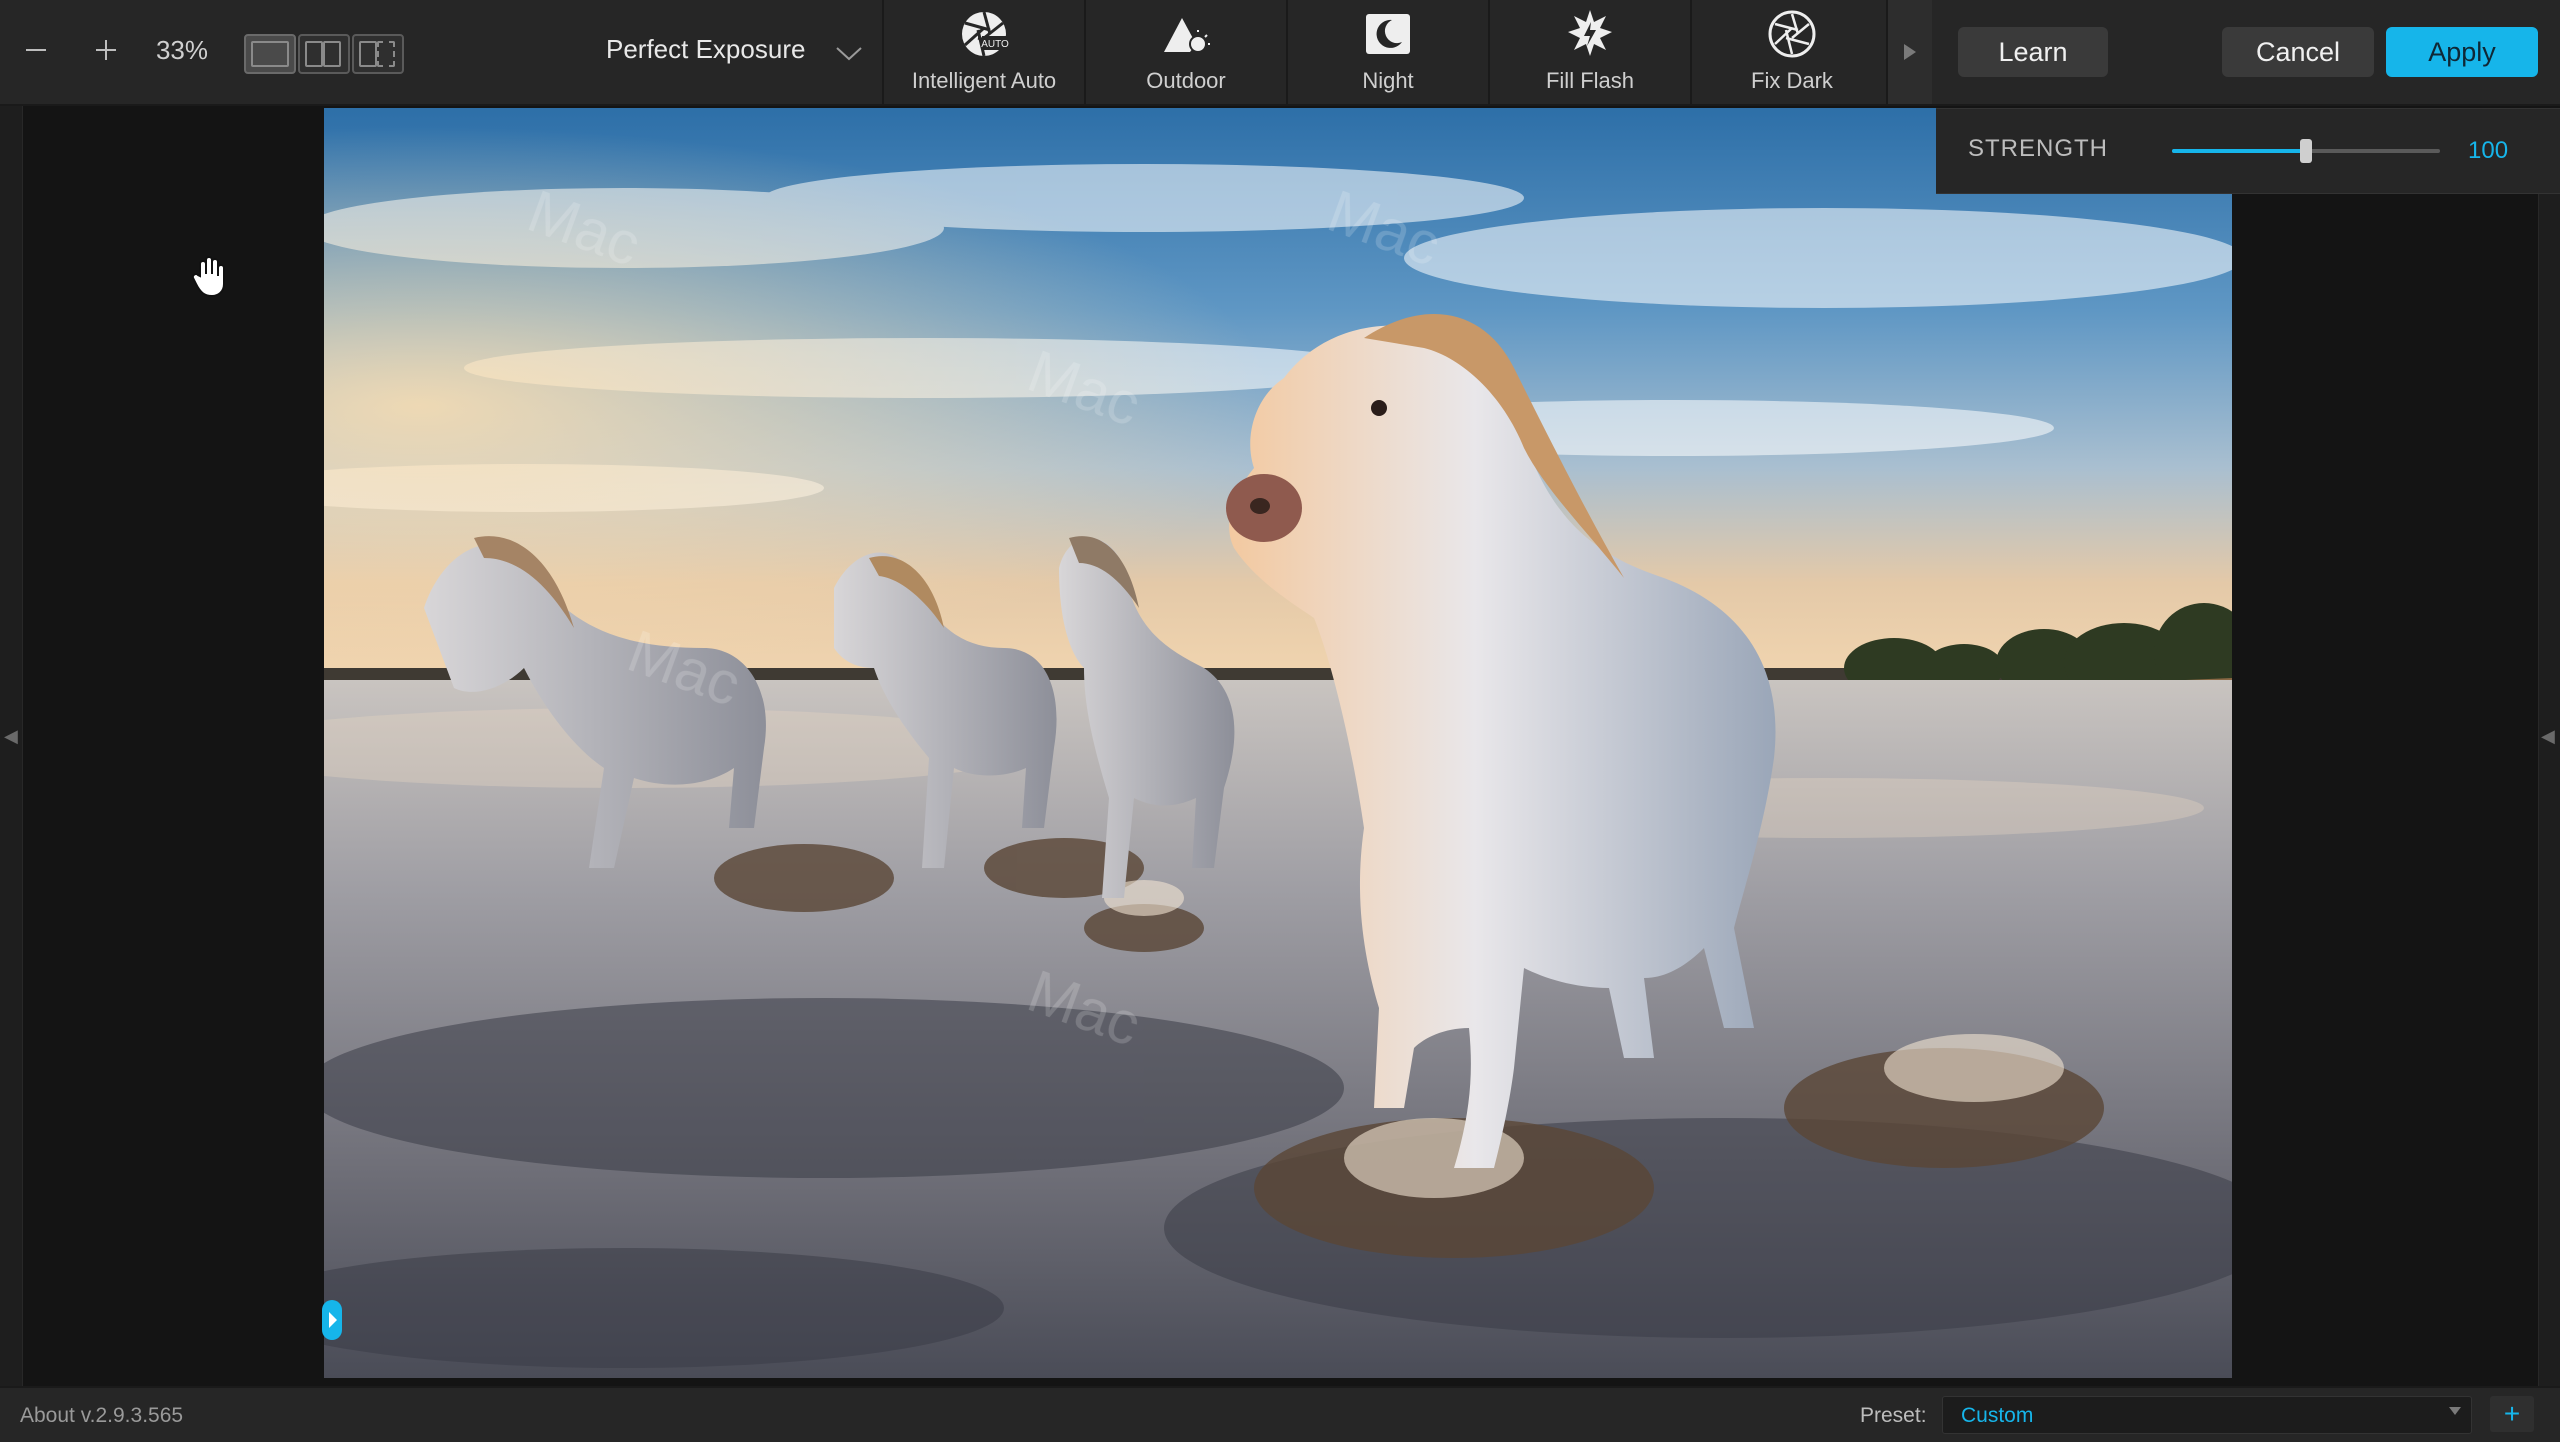 This screenshot has width=2560, height=1442. What do you see at coordinates (2549, 789) in the screenshot?
I see `right-panel-toggle: ◀` at bounding box center [2549, 789].